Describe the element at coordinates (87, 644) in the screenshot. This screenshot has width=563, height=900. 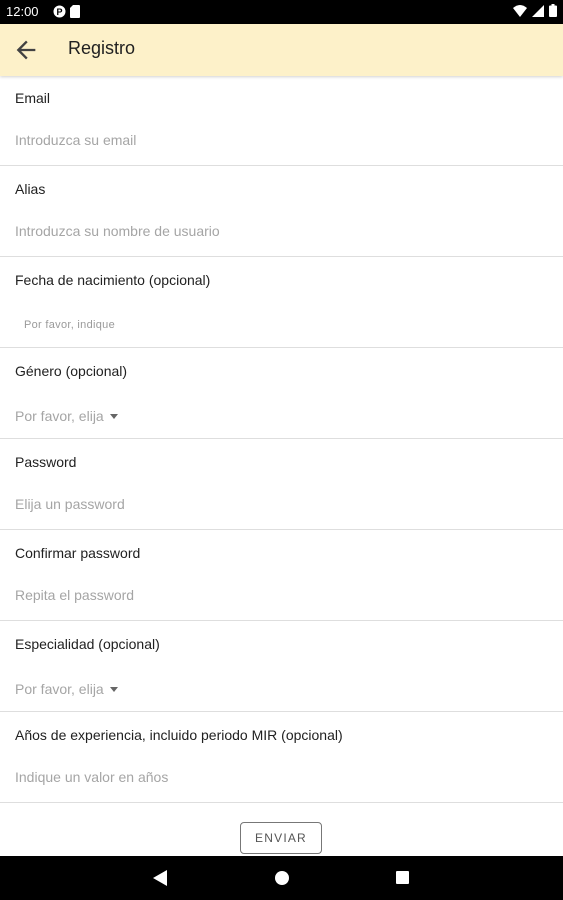
I see `specialty-label: Especialidad (opcional)` at that location.